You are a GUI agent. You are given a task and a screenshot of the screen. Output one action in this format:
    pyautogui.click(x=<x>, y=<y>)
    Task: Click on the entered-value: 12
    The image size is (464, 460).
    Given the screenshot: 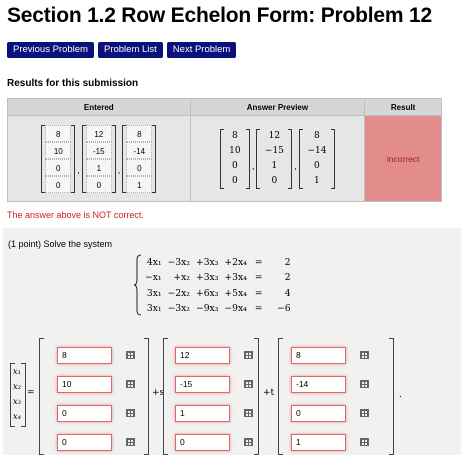 What is the action you would take?
    pyautogui.click(x=98, y=133)
    